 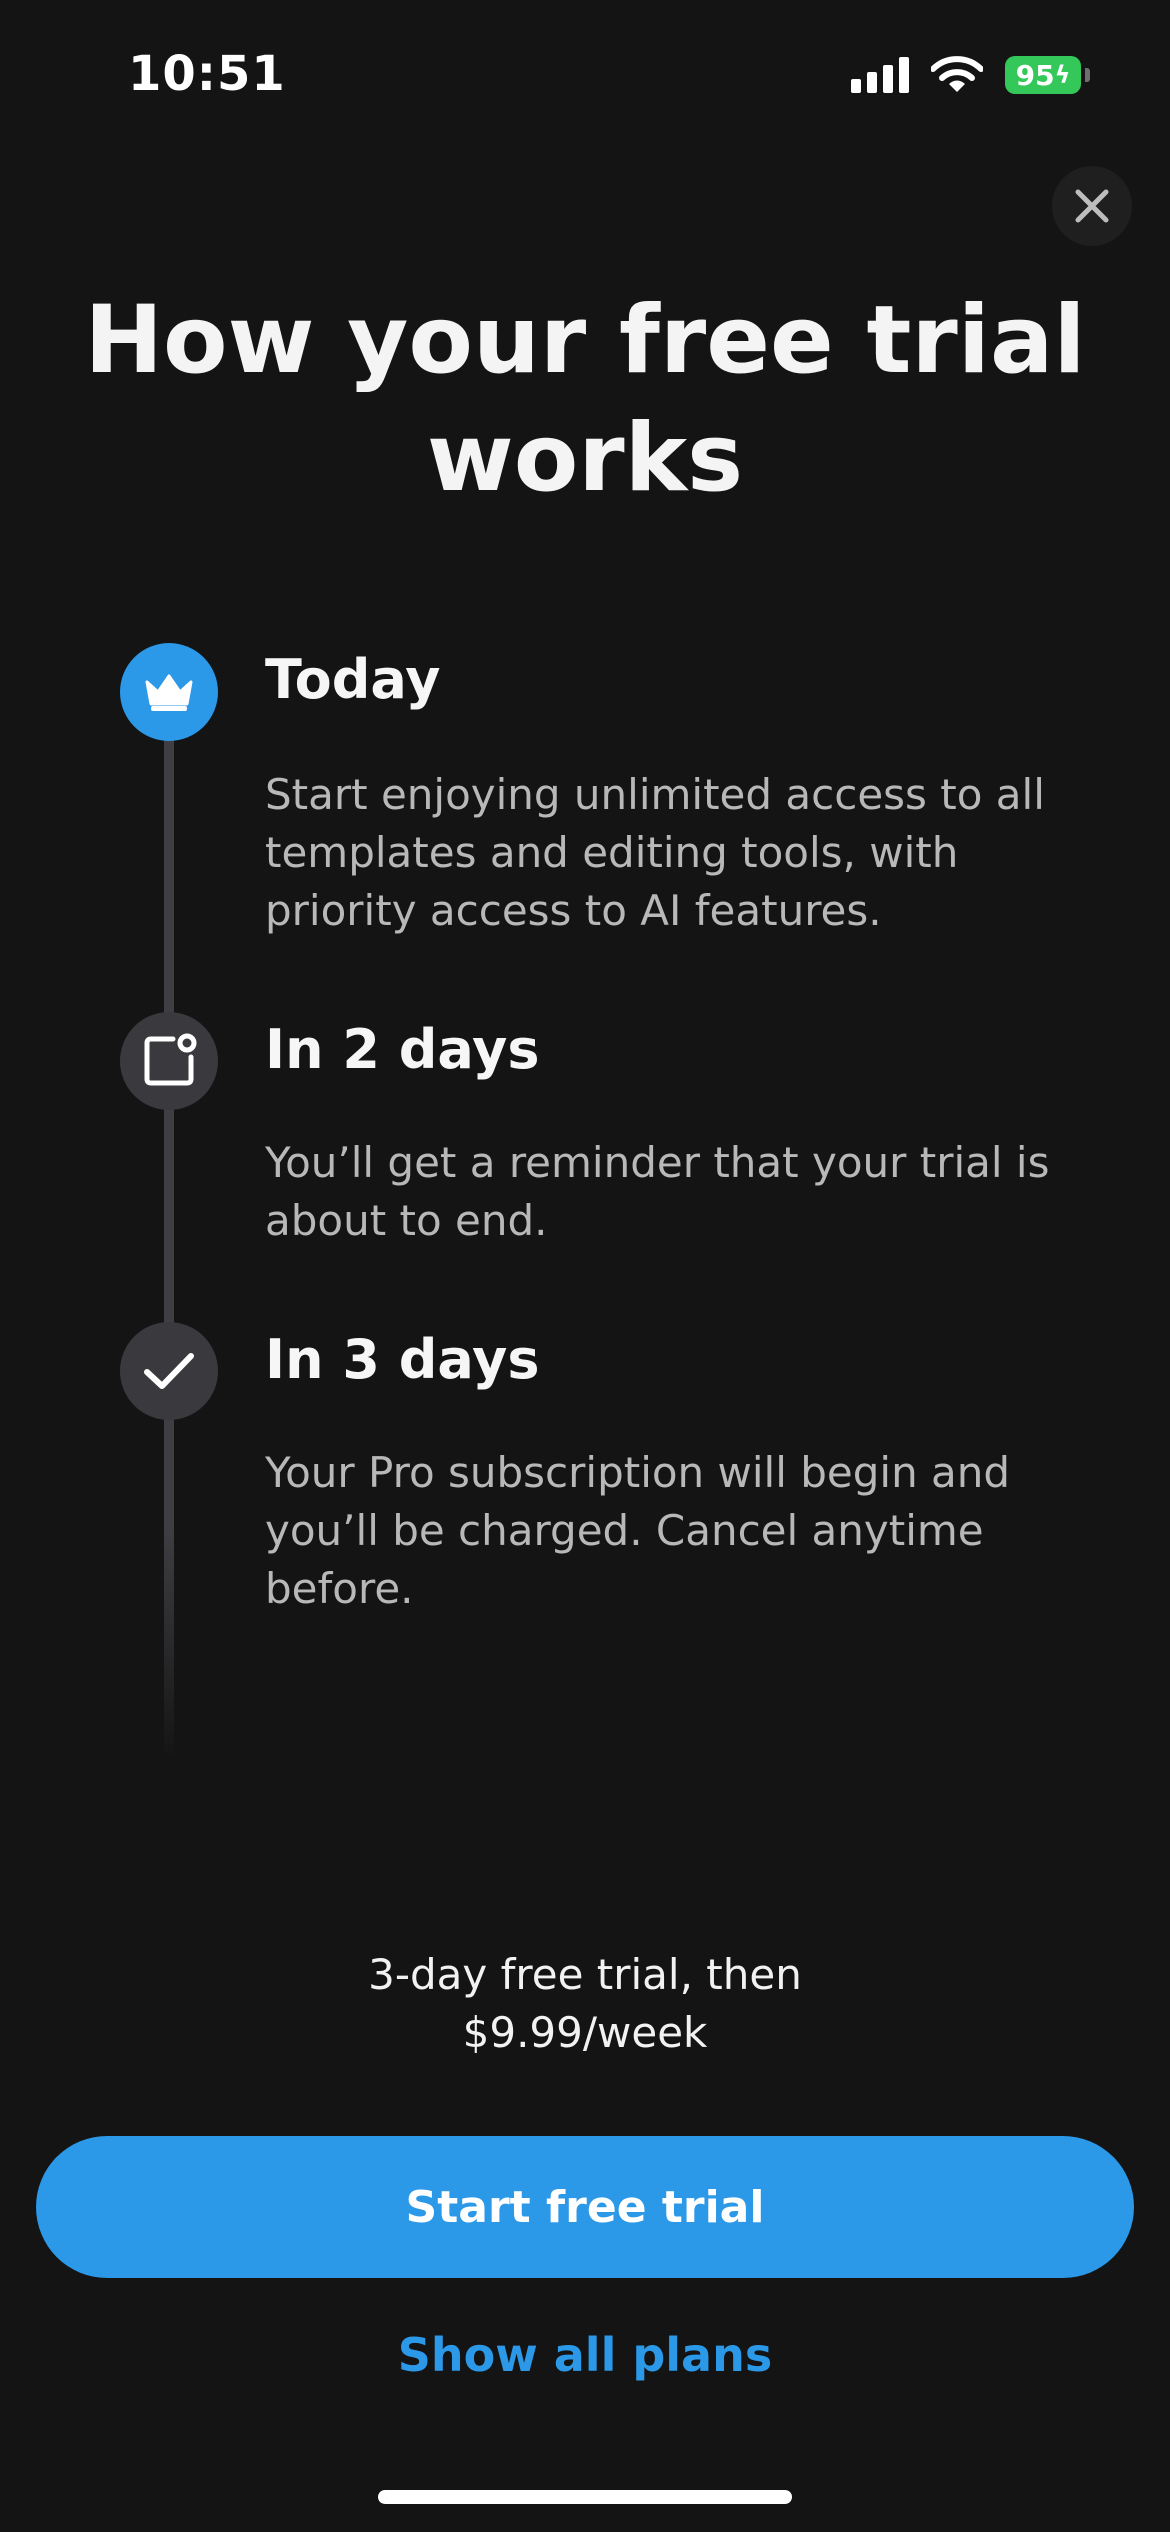 I want to click on page-title: How your free trial works, so click(x=585, y=399).